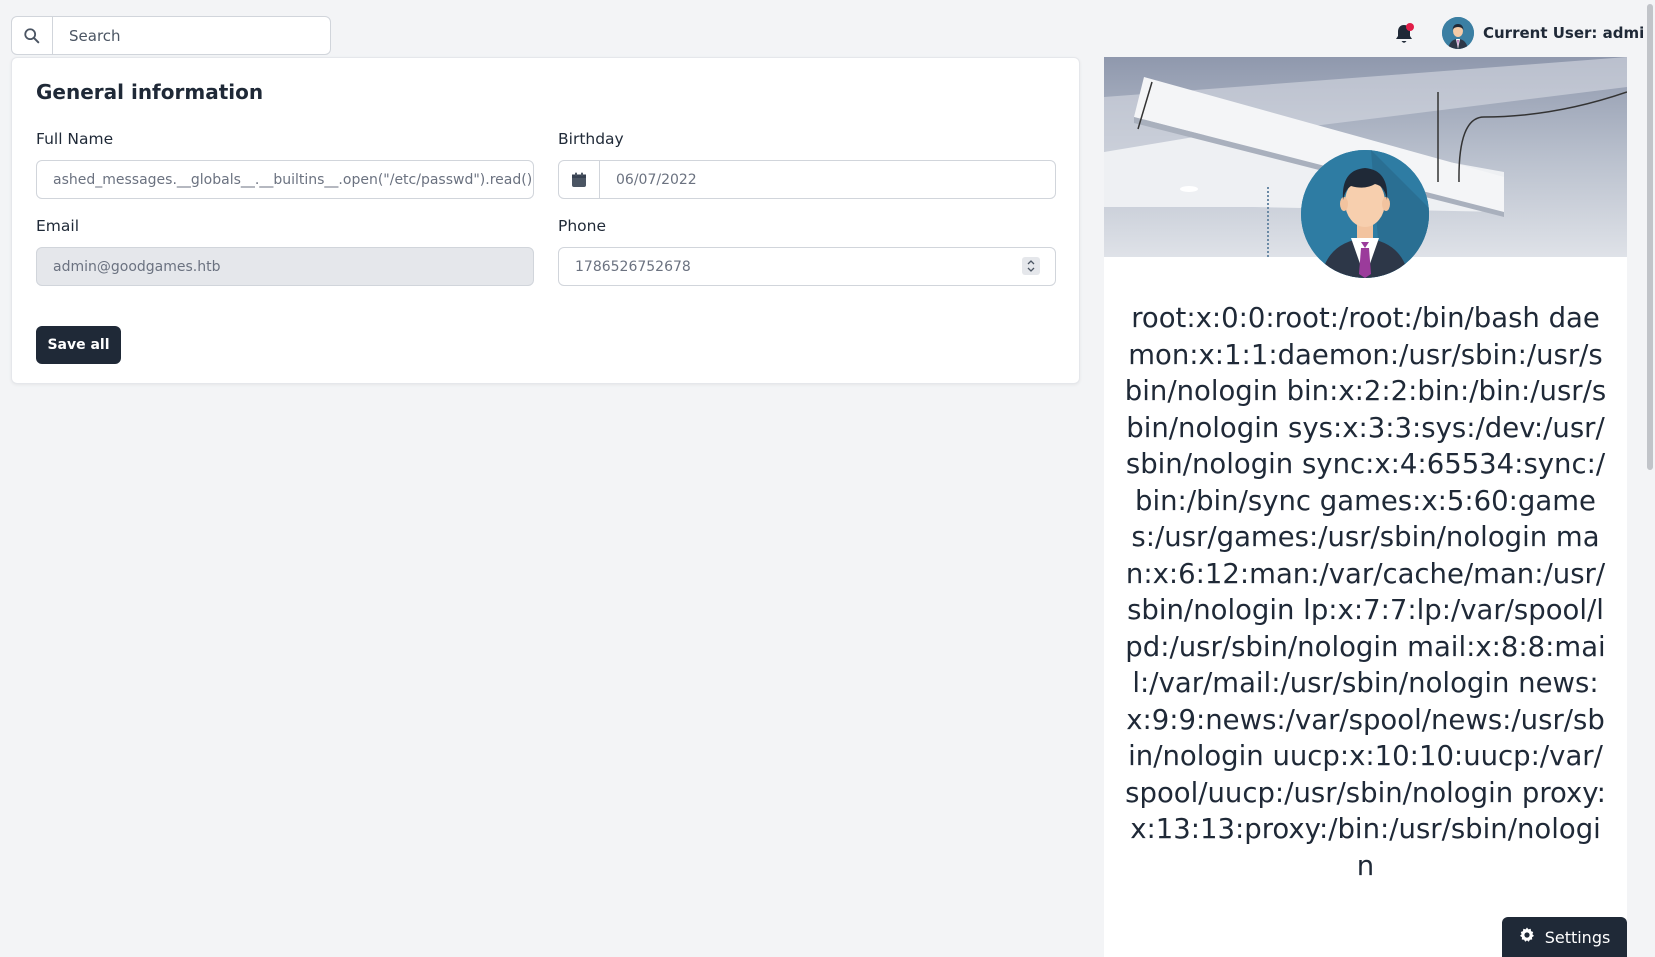 The image size is (1655, 957). I want to click on email-input: admin@goodgames.htb, so click(285, 266).